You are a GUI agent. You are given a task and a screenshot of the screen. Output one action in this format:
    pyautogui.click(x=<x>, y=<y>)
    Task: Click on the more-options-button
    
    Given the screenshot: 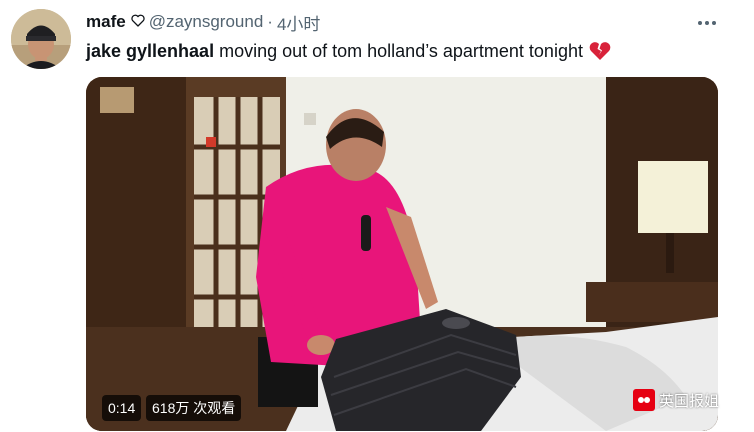 What is the action you would take?
    pyautogui.click(x=707, y=23)
    